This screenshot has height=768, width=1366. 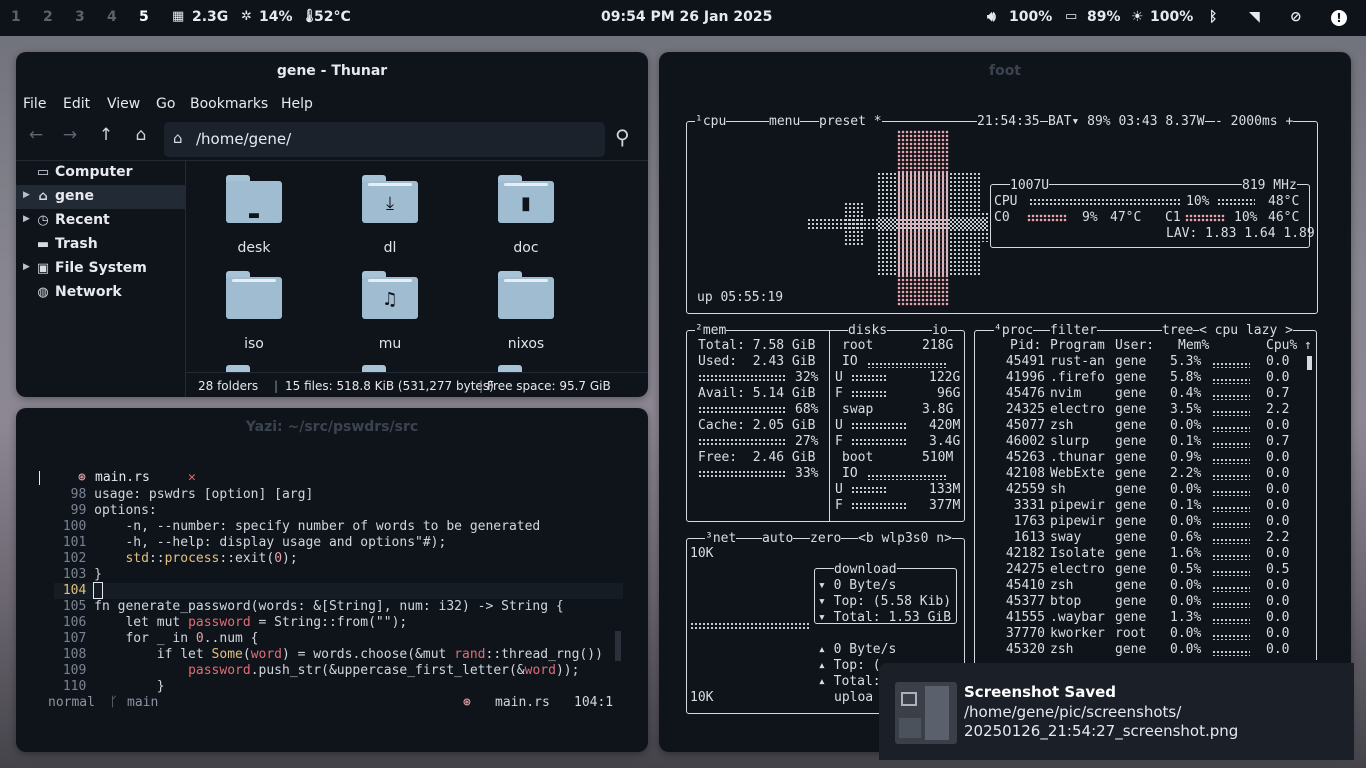 I want to click on net-zero-toggle: zero, so click(x=826, y=539).